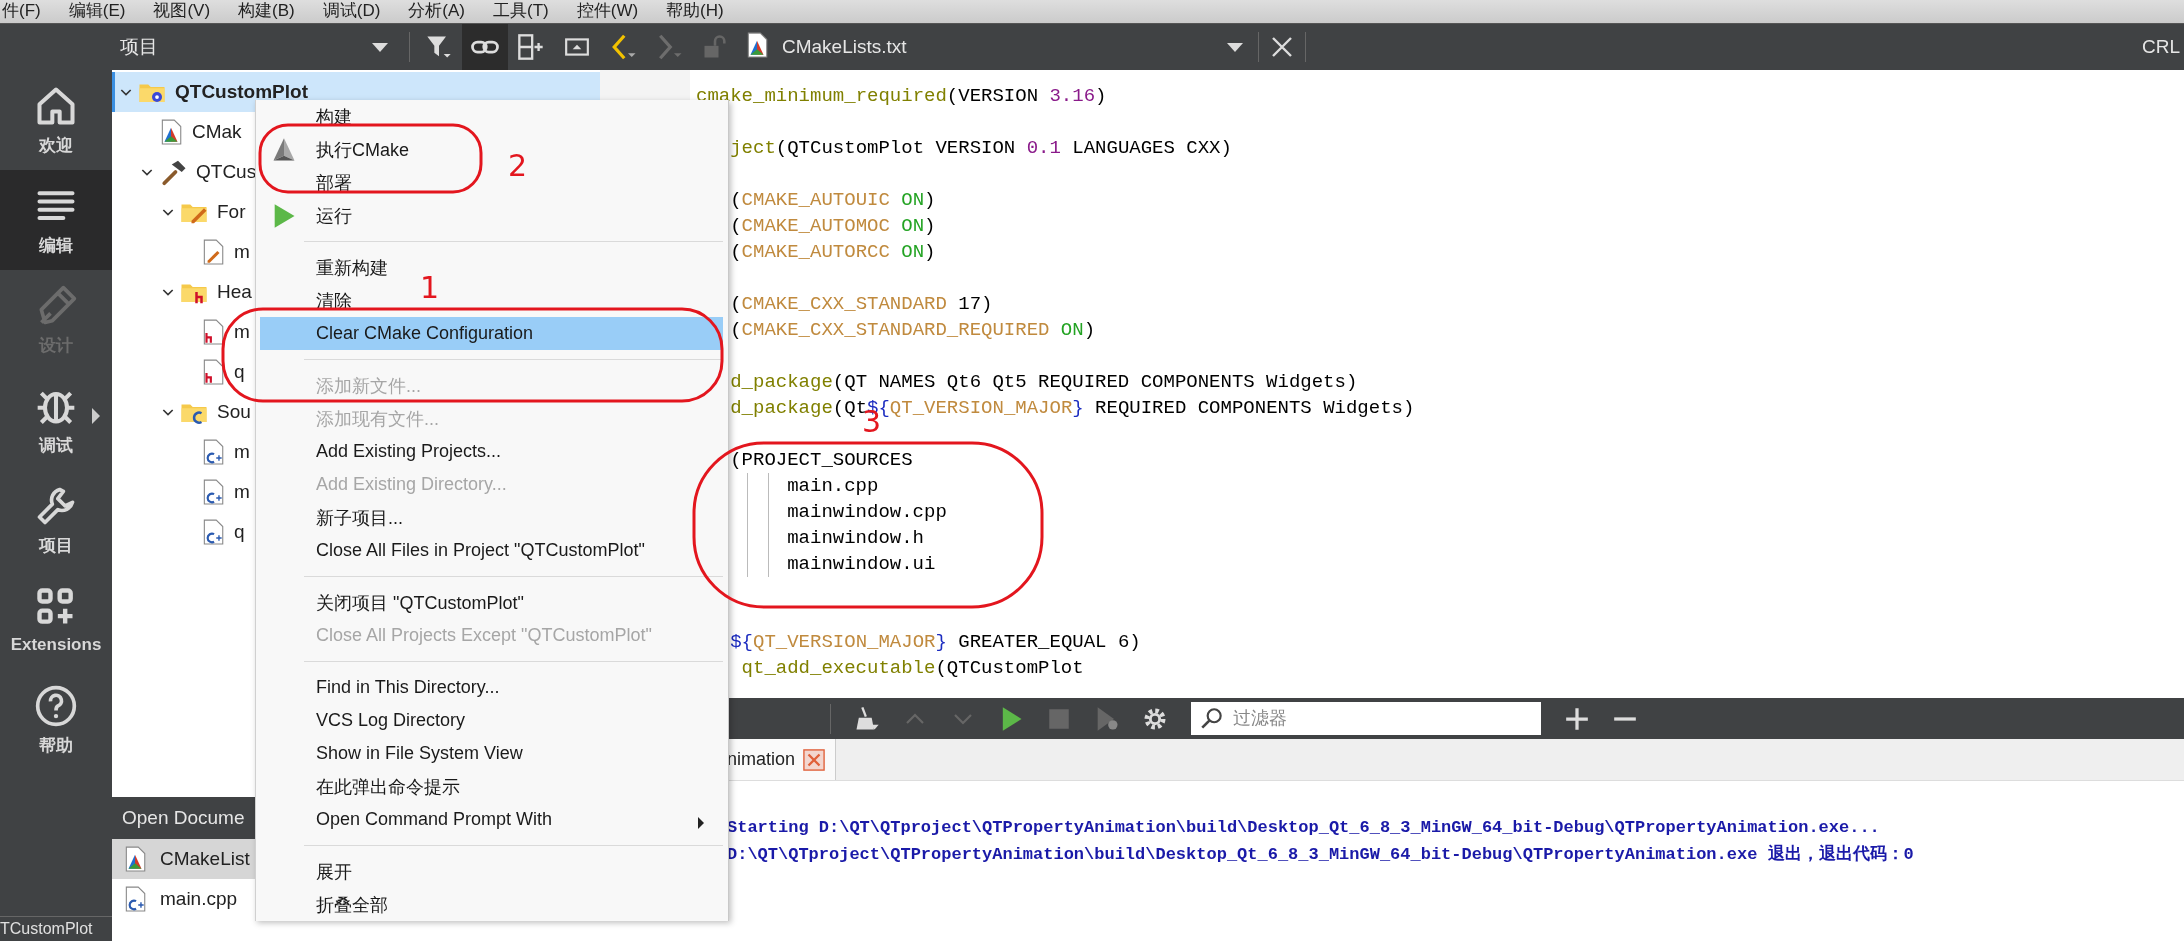 This screenshot has height=941, width=2184. I want to click on code-line: mainwindow.ui, so click(861, 564).